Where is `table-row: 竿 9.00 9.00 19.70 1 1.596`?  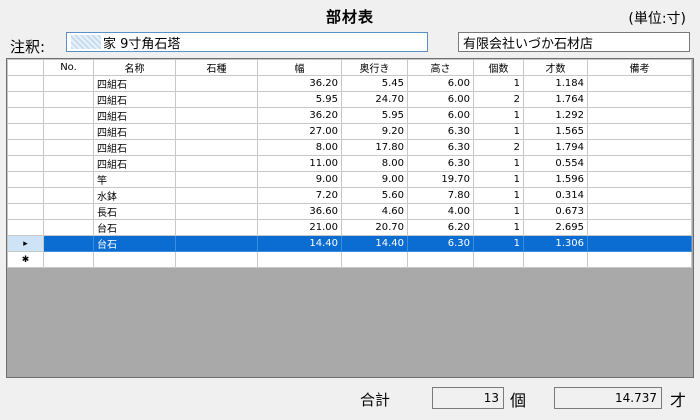 table-row: 竿 9.00 9.00 19.70 1 1.596 is located at coordinates (349, 179).